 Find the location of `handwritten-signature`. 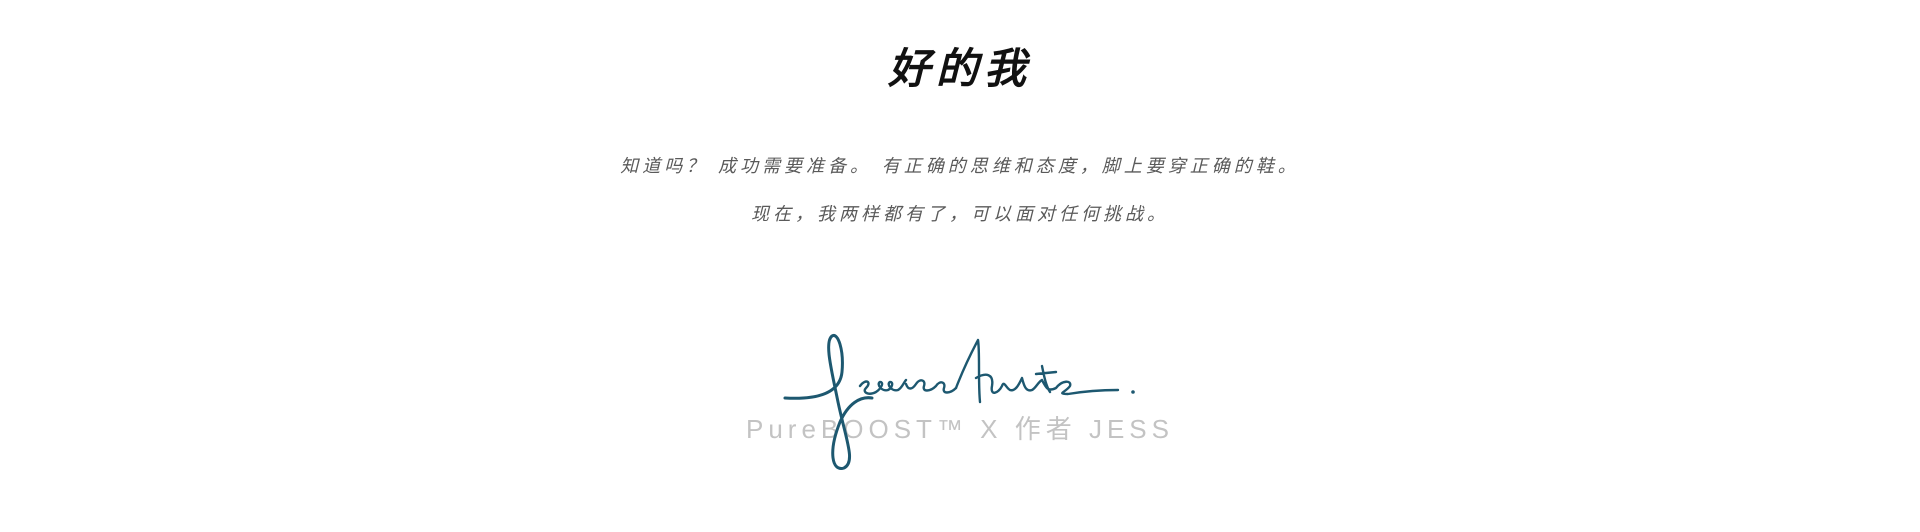

handwritten-signature is located at coordinates (959, 401).